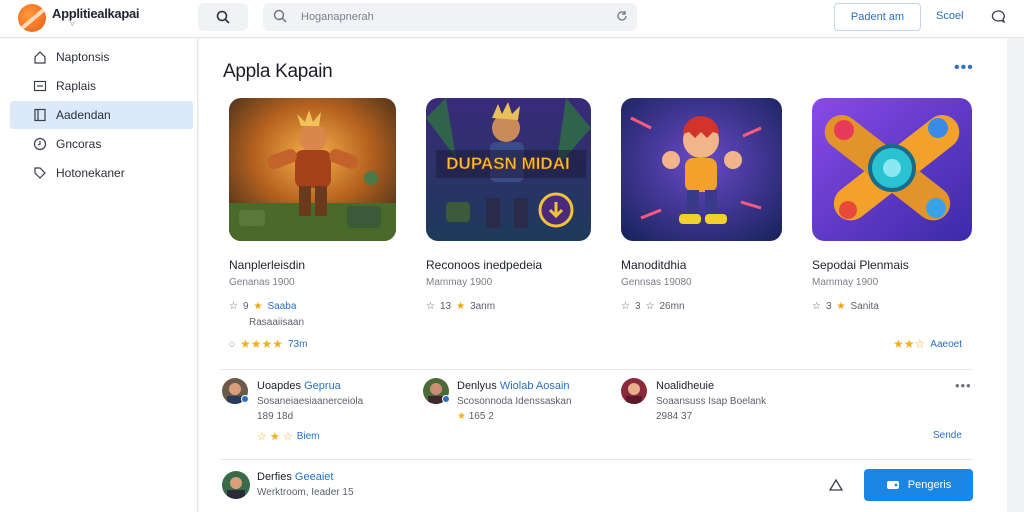 This screenshot has height=512, width=1024. What do you see at coordinates (459, 282) in the screenshot?
I see `game-subtitle: Mammay 1900` at bounding box center [459, 282].